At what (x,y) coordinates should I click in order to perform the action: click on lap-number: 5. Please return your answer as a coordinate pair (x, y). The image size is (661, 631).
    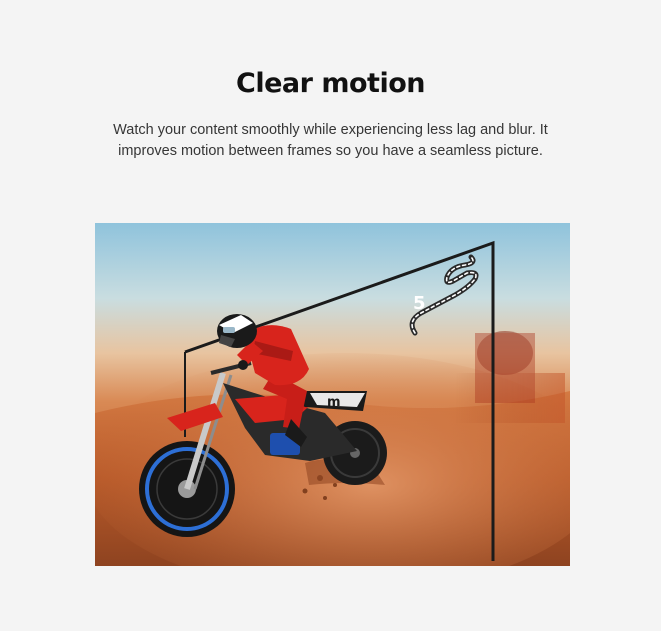
    Looking at the image, I should click on (419, 303).